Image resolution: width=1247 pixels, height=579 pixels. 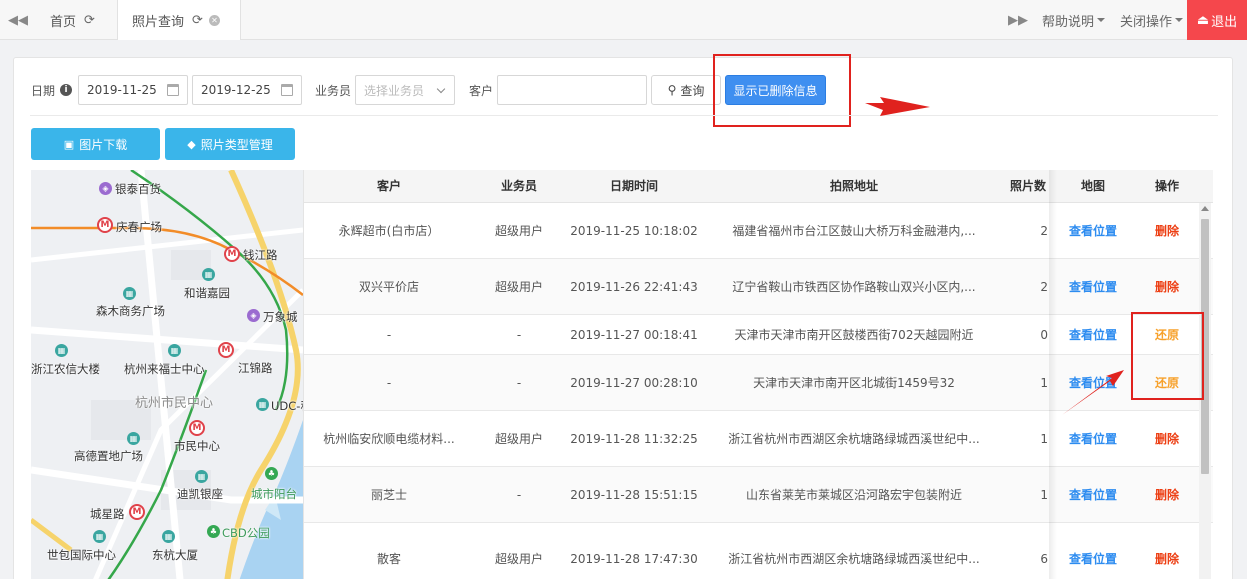 I want to click on map-label: 城市阳台, so click(x=274, y=494).